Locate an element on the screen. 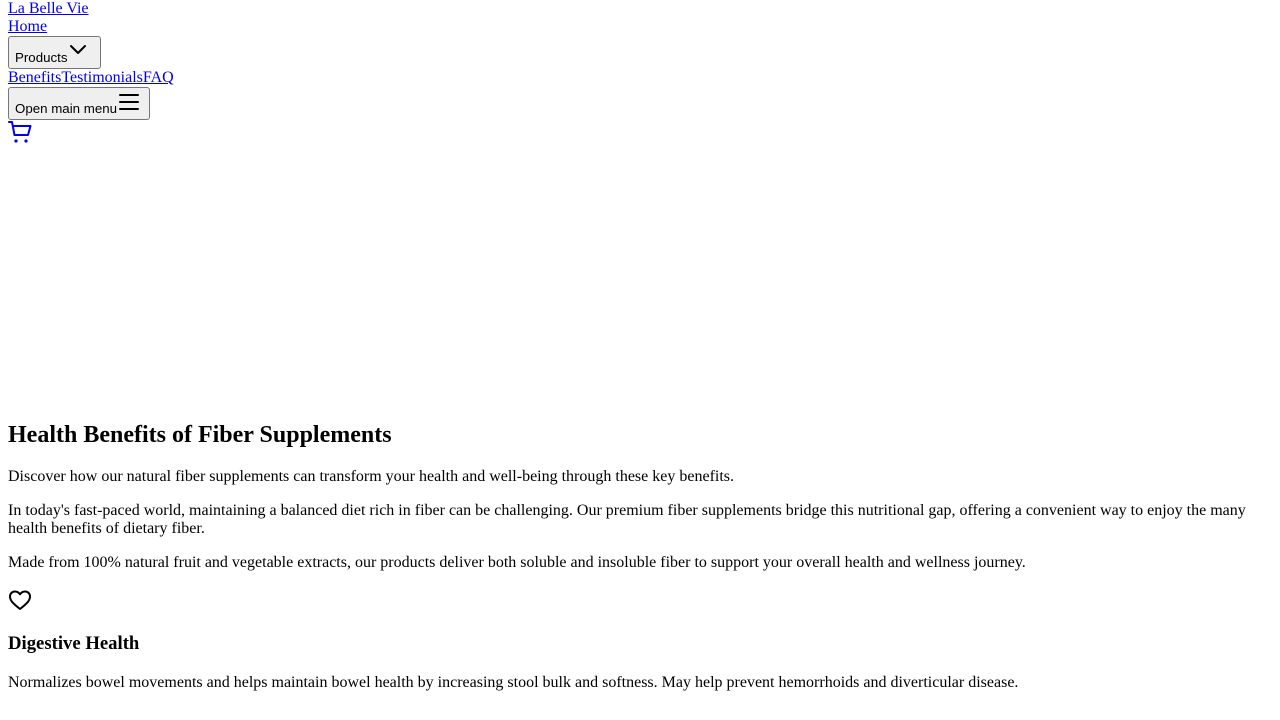 The height and width of the screenshot is (720, 1280). products-dropdown-button: Products is located at coordinates (54, 52).